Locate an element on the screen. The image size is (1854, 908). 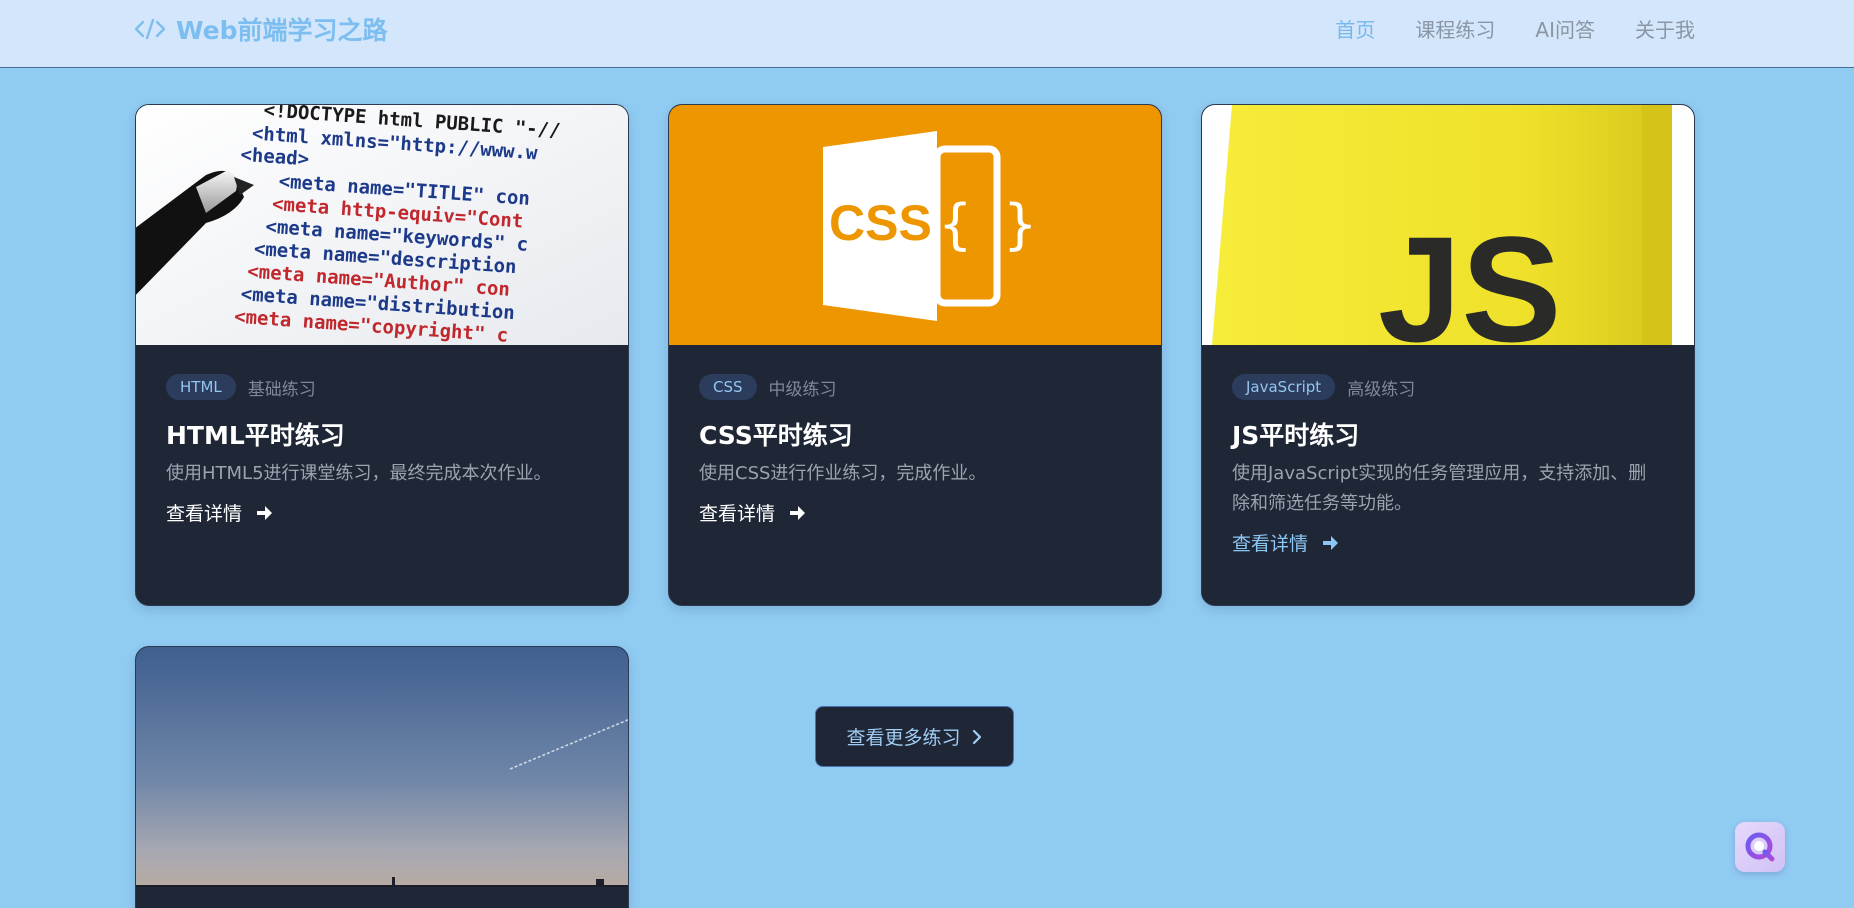
evening-sky-image is located at coordinates (382, 767).